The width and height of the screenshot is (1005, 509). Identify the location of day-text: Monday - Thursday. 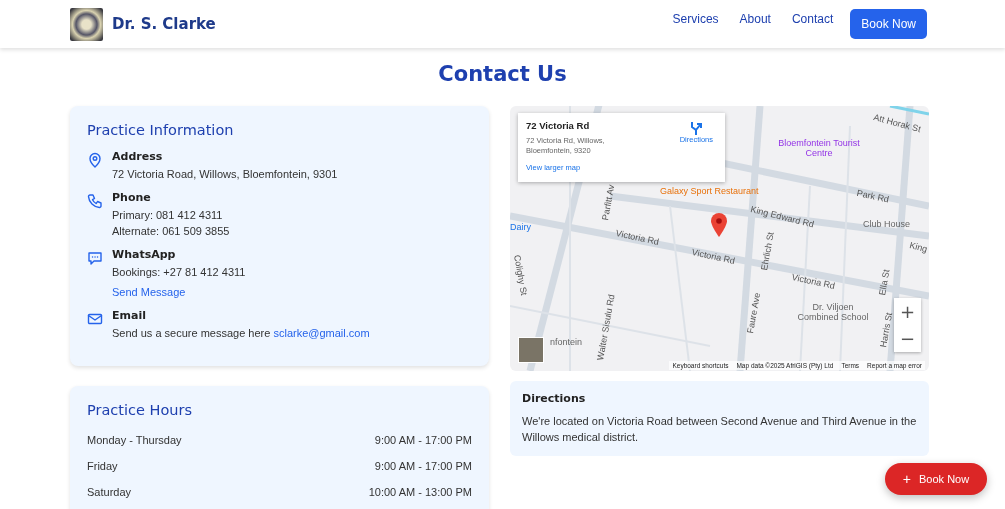
(134, 440).